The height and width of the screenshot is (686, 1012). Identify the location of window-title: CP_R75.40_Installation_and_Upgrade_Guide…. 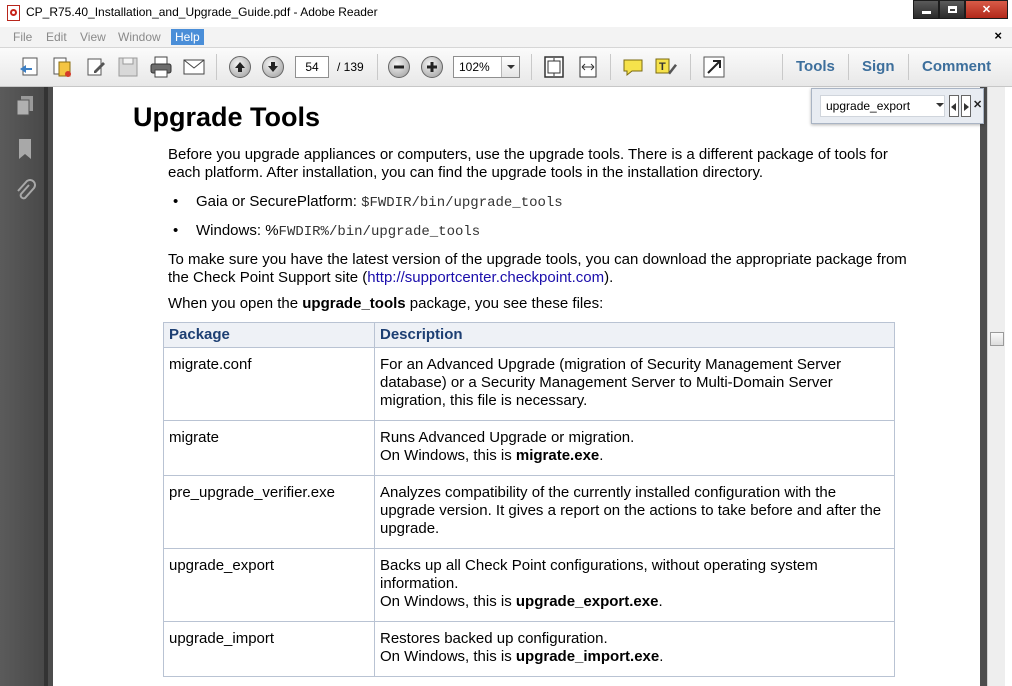
(202, 12).